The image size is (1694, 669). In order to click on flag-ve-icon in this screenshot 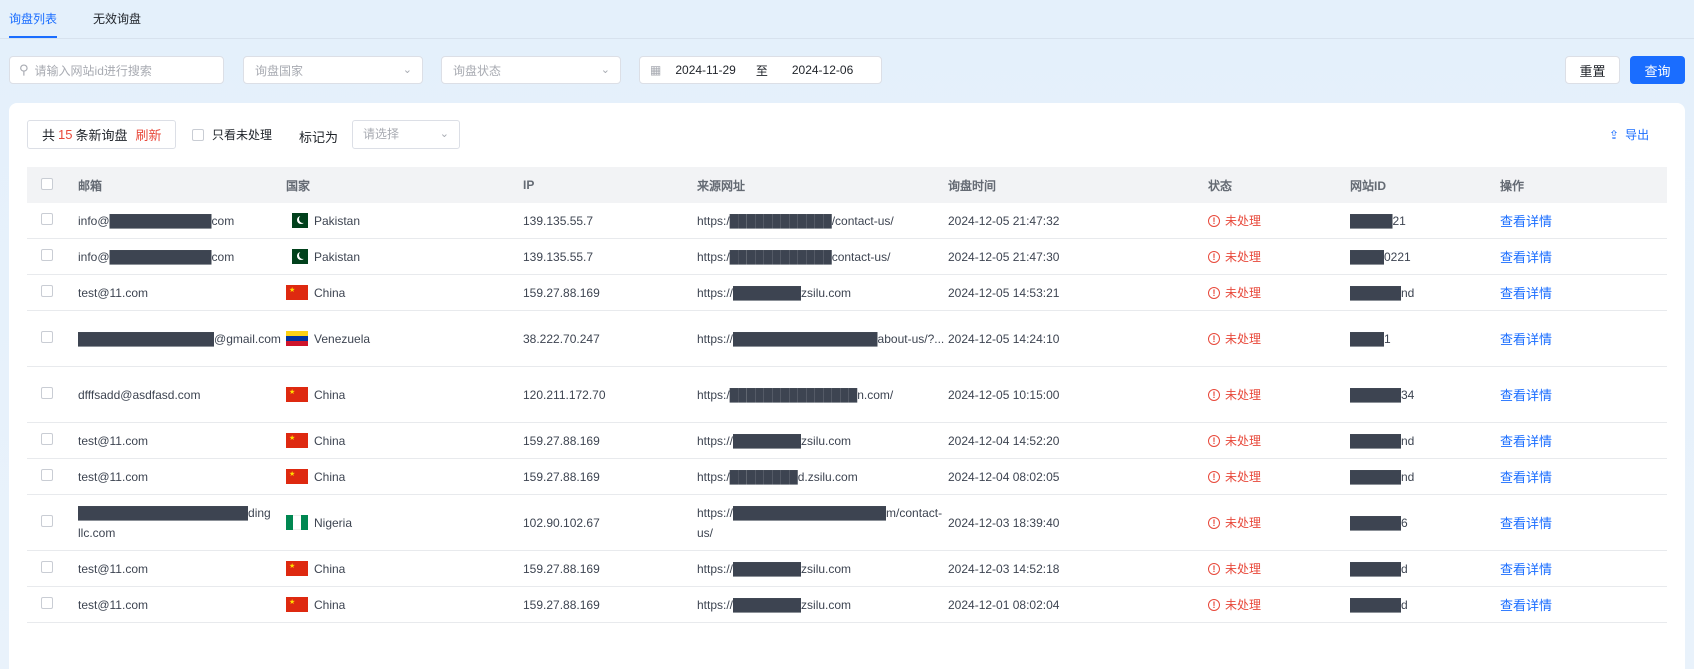, I will do `click(297, 338)`.